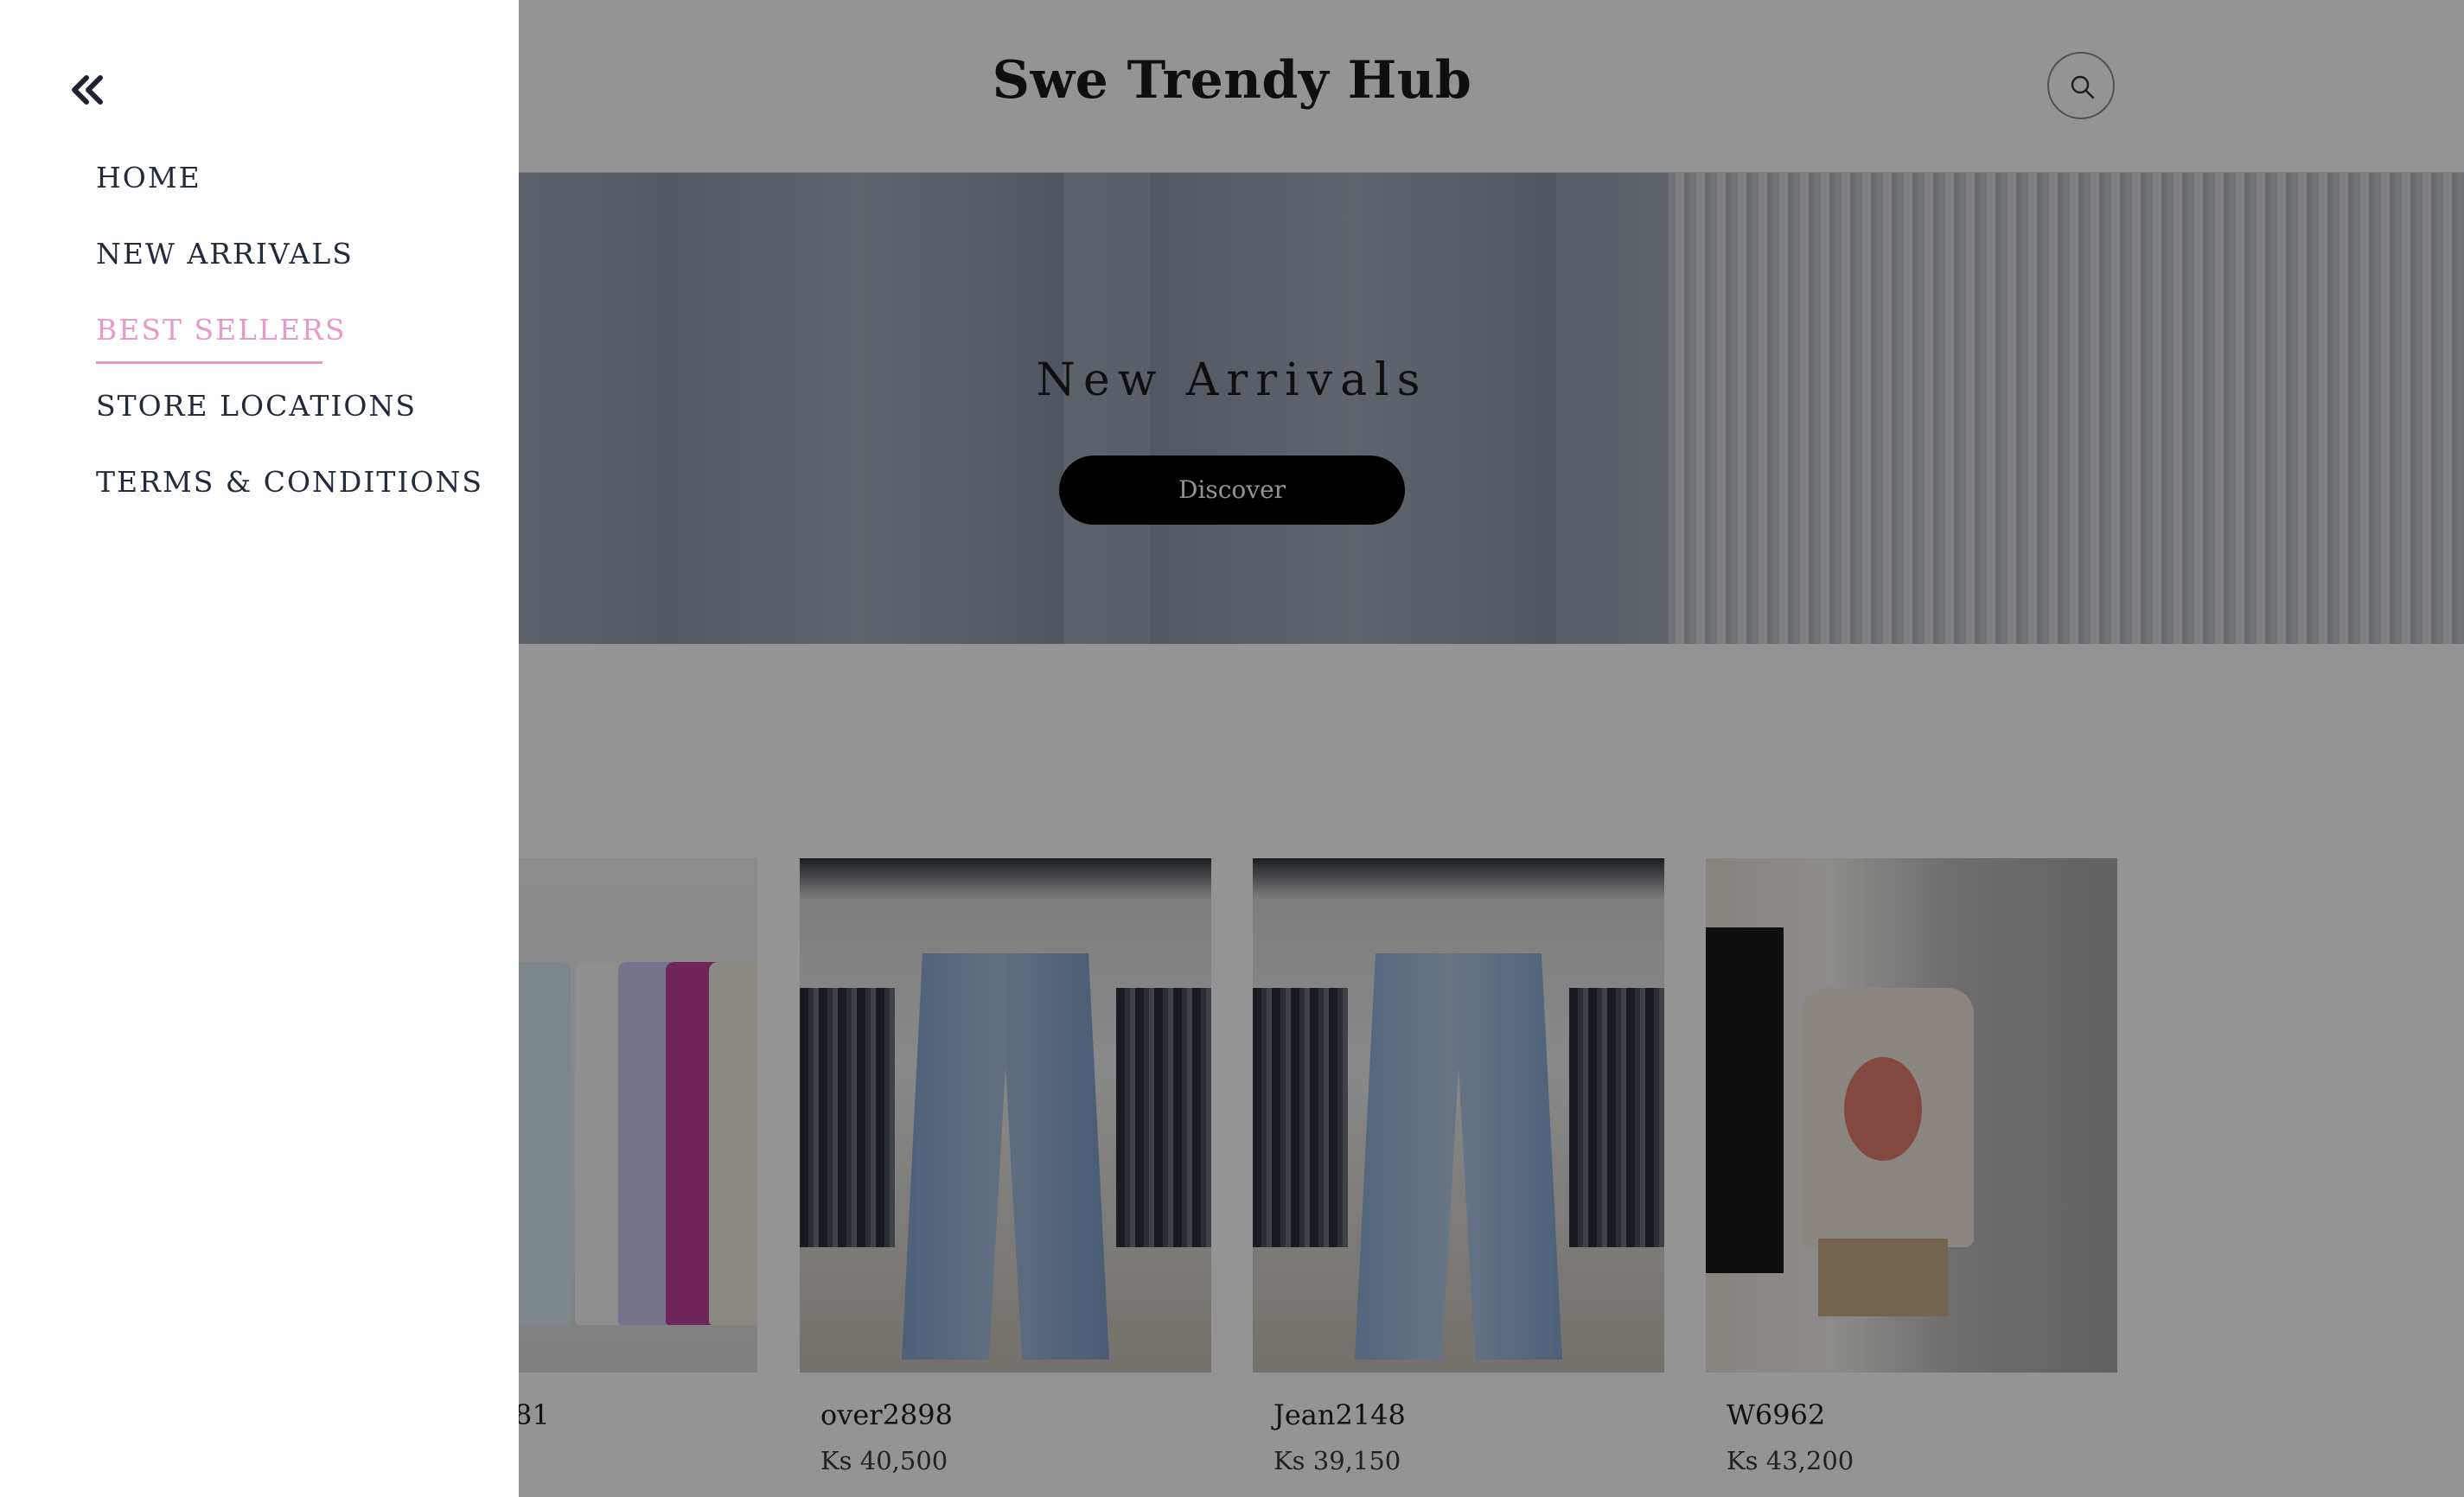 The image size is (2464, 1497). Describe the element at coordinates (209, 362) in the screenshot. I see `active-nav-underline` at that location.